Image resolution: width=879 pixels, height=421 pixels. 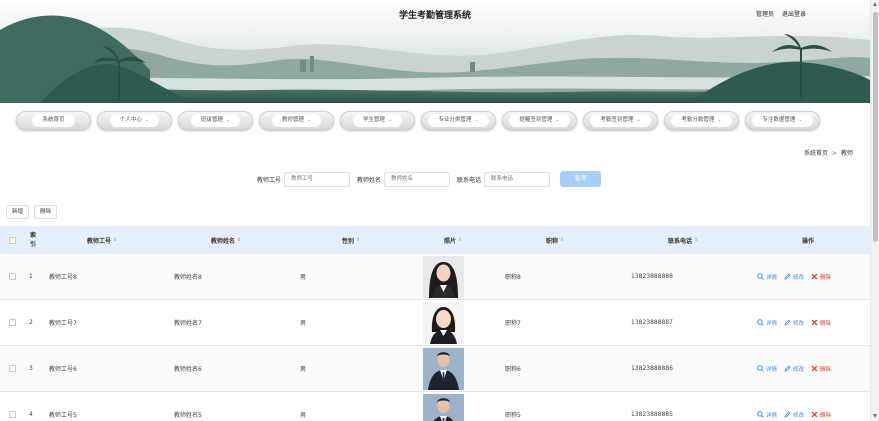 I want to click on teacher-id-input, so click(x=317, y=179).